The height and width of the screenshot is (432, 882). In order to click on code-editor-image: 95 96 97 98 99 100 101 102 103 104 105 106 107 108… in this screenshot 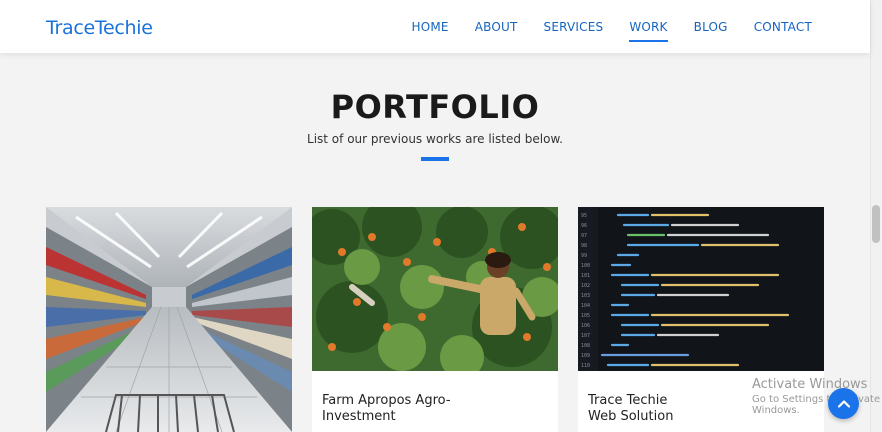, I will do `click(701, 289)`.